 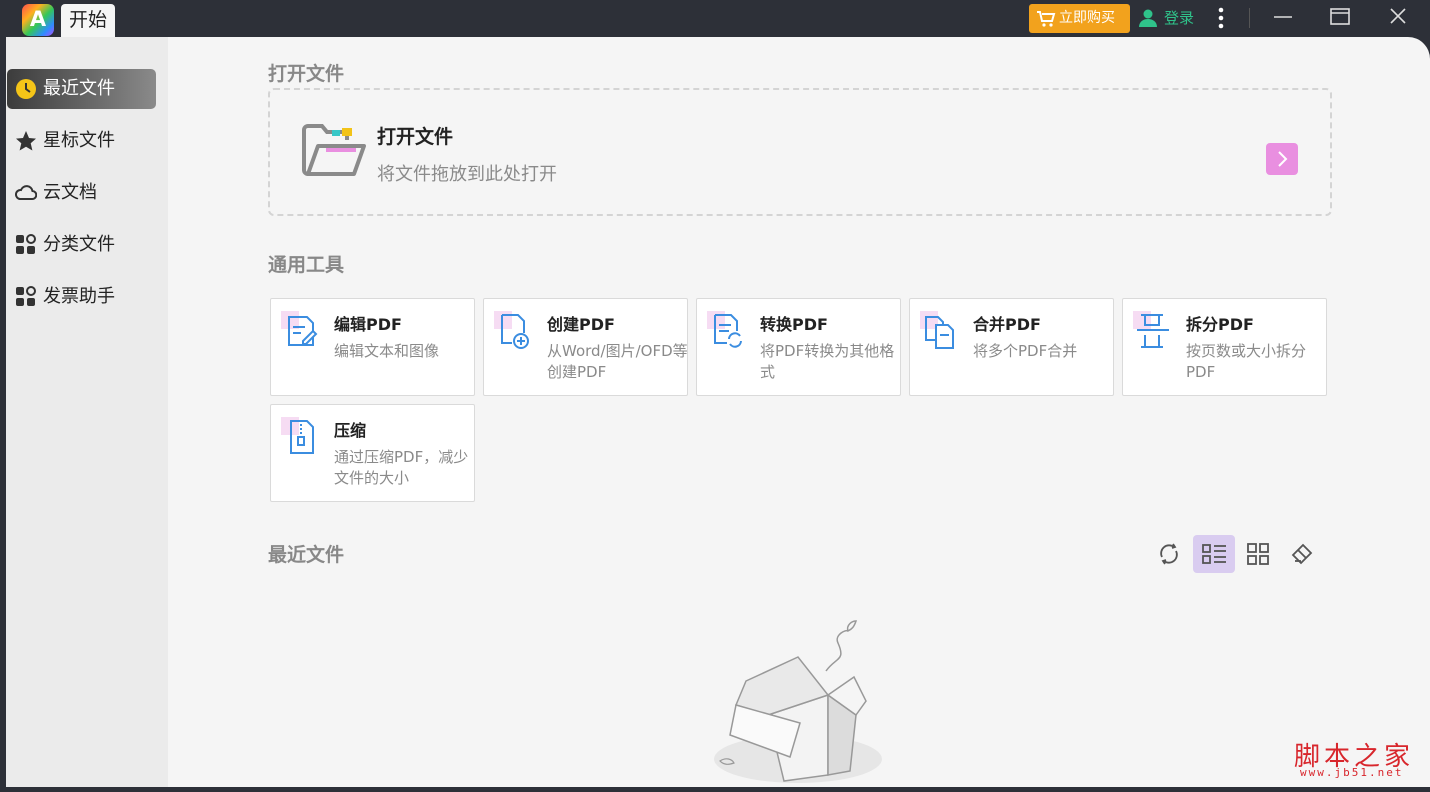 What do you see at coordinates (1246, 361) in the screenshot?
I see `tool-description: 按页数或大小拆分PDF` at bounding box center [1246, 361].